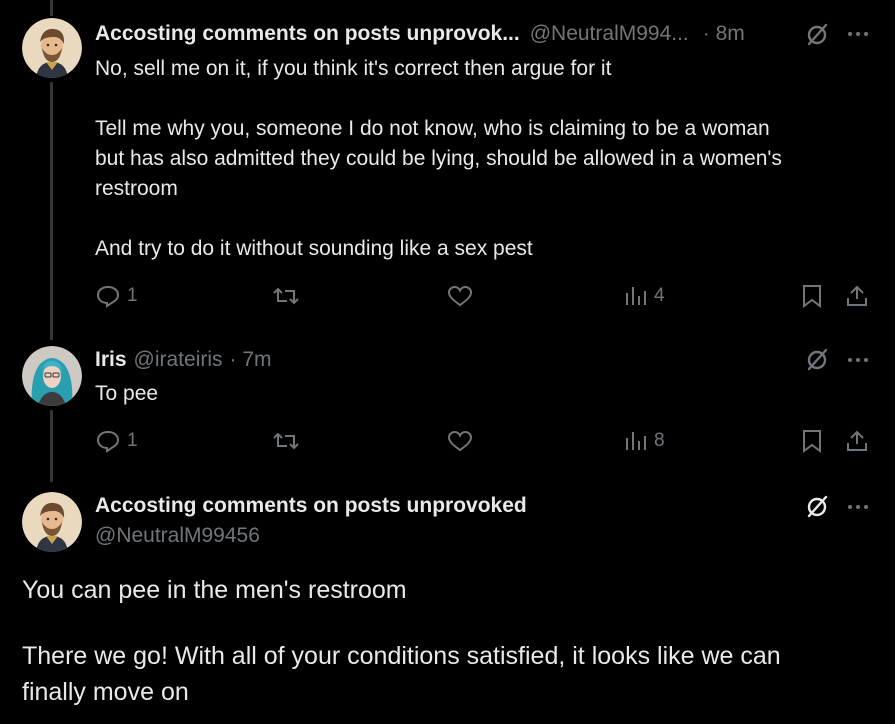 This screenshot has height=724, width=895. I want to click on tweet-handle-row: @NeutralM99456, so click(177, 536).